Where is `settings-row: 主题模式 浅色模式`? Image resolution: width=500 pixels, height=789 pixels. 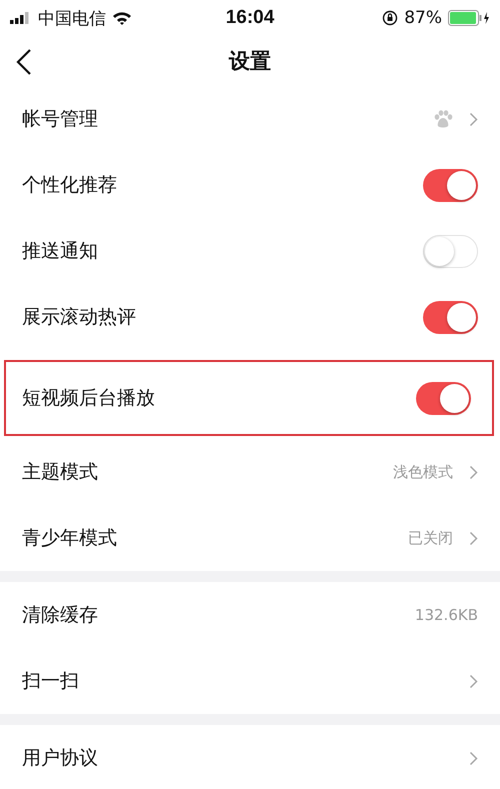
settings-row: 主题模式 浅色模式 is located at coordinates (250, 472).